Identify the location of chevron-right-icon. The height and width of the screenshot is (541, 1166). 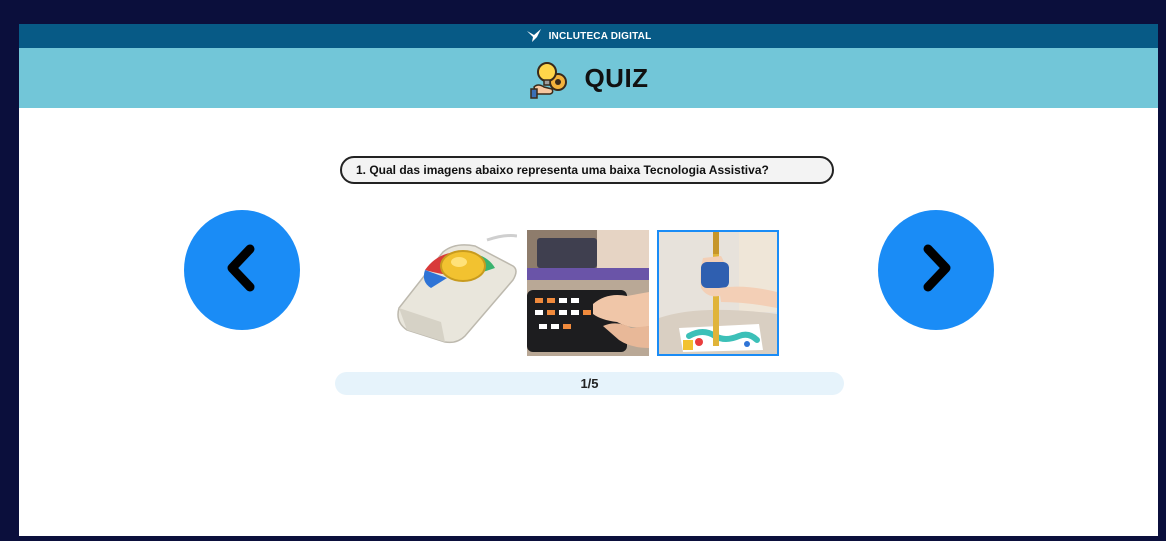
(936, 270).